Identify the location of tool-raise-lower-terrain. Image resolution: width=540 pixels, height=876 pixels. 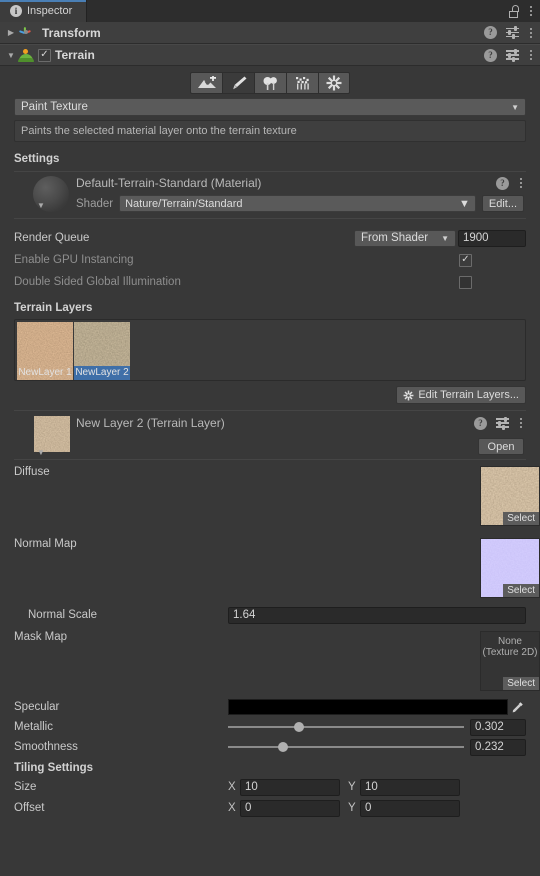
(206, 83).